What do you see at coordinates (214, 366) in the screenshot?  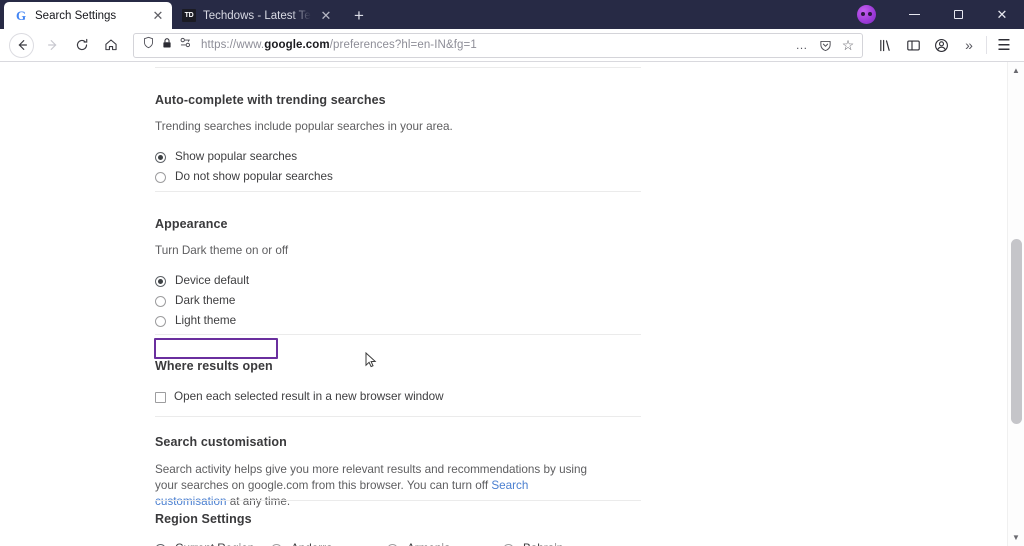 I see `section-title: Where results open` at bounding box center [214, 366].